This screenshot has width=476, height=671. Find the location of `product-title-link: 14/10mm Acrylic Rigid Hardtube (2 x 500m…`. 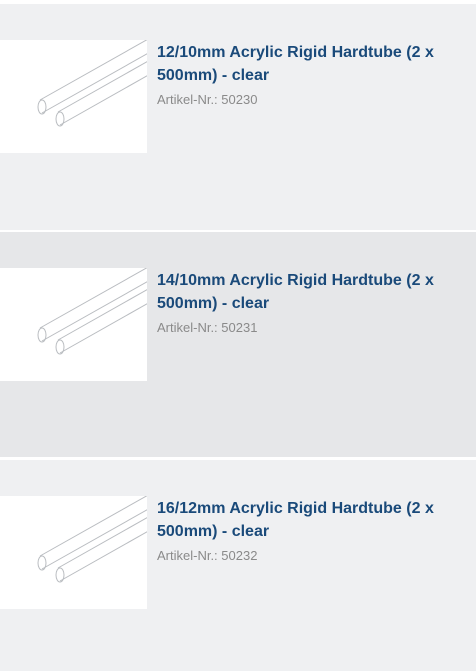

product-title-link: 14/10mm Acrylic Rigid Hardtube (2 x 500m… is located at coordinates (312, 292).